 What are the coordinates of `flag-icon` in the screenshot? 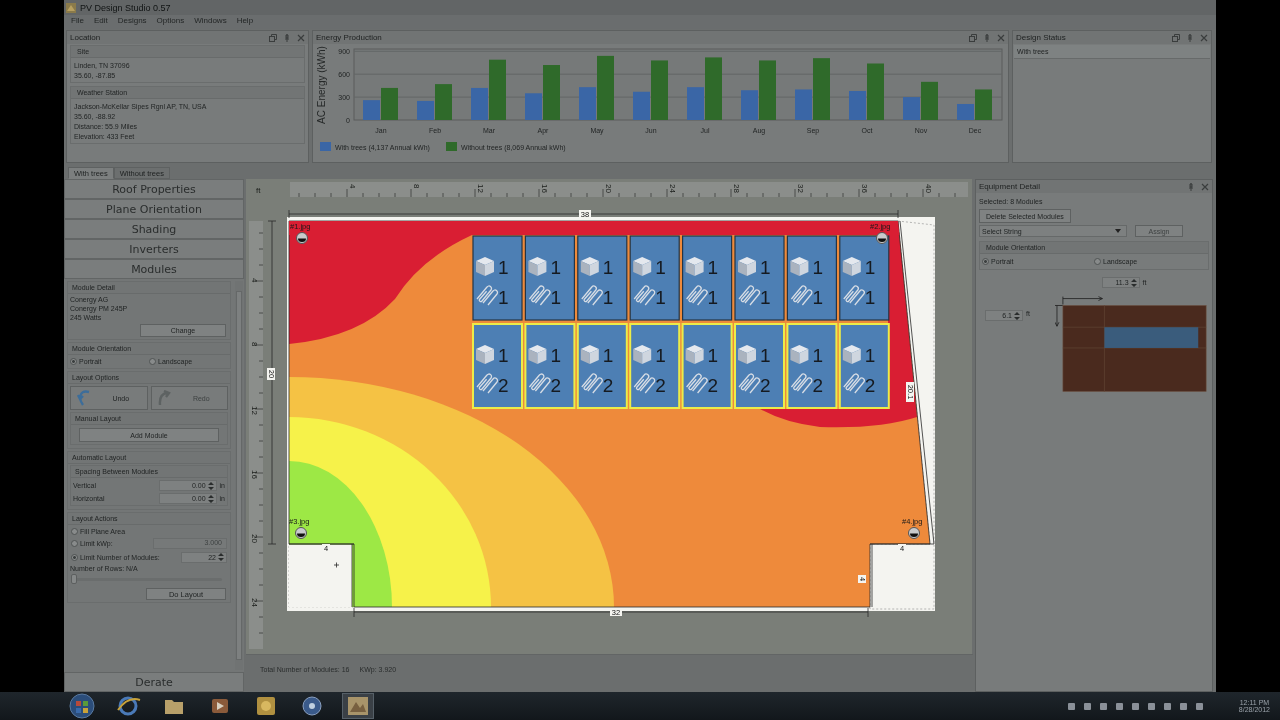 It's located at (1167, 706).